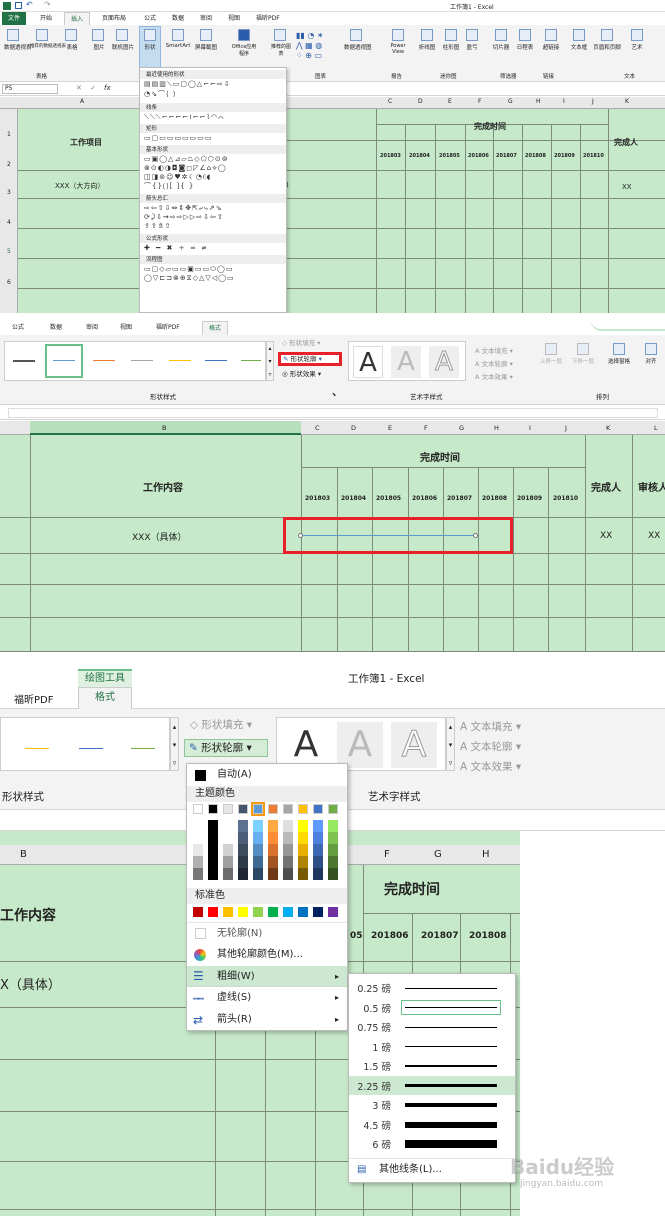  What do you see at coordinates (510, 101) in the screenshot?
I see `col-header-g: G` at bounding box center [510, 101].